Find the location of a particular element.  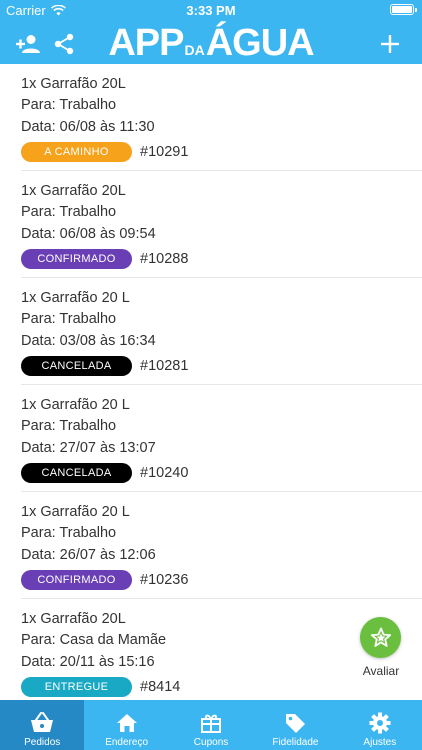

status-bar: Carrier 3:33 PM is located at coordinates (211, 10).